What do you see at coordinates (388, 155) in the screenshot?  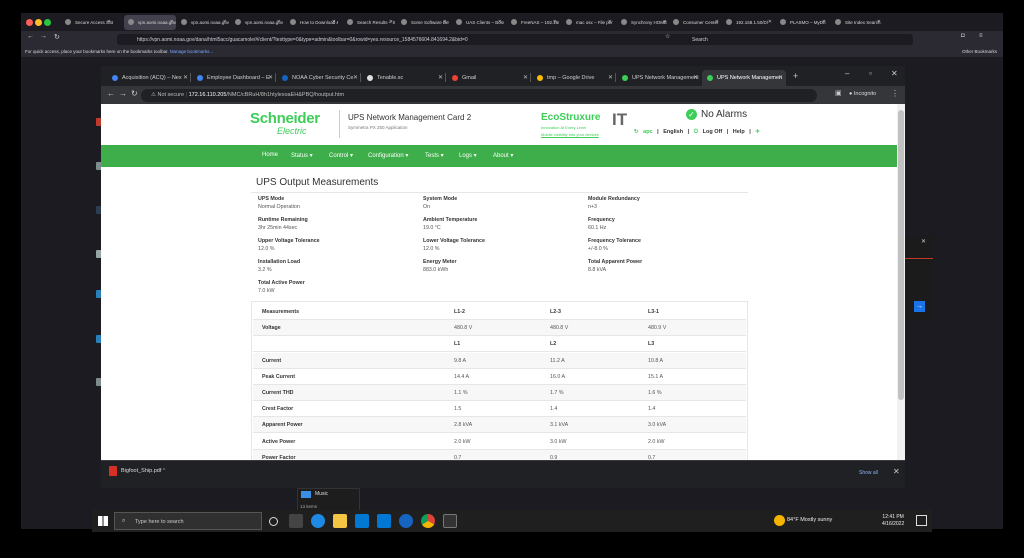 I see `menu-configuration: Configuration ▾` at bounding box center [388, 155].